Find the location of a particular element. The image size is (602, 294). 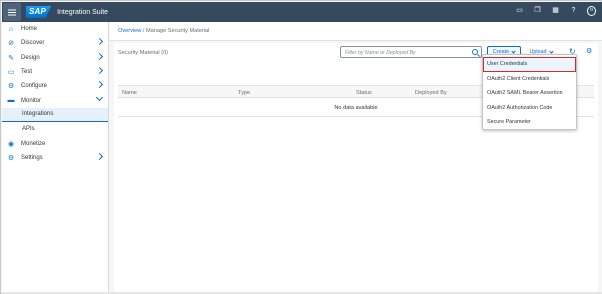

search-input: Filter by Name or Deployed By is located at coordinates (411, 52).